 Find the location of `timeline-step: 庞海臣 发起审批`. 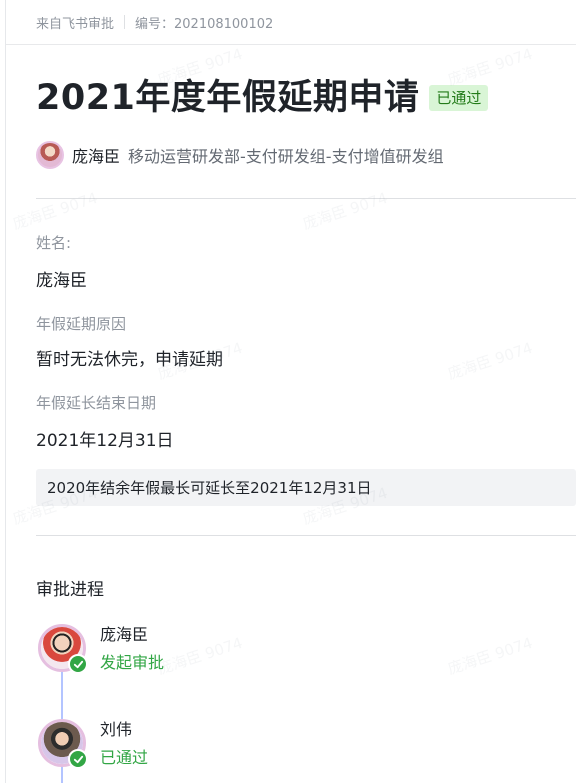

timeline-step: 庞海臣 发起审批 is located at coordinates (101, 649).